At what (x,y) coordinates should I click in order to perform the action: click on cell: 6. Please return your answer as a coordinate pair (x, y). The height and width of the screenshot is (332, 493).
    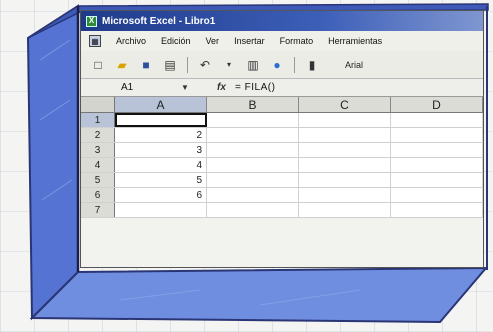
    Looking at the image, I should click on (161, 195).